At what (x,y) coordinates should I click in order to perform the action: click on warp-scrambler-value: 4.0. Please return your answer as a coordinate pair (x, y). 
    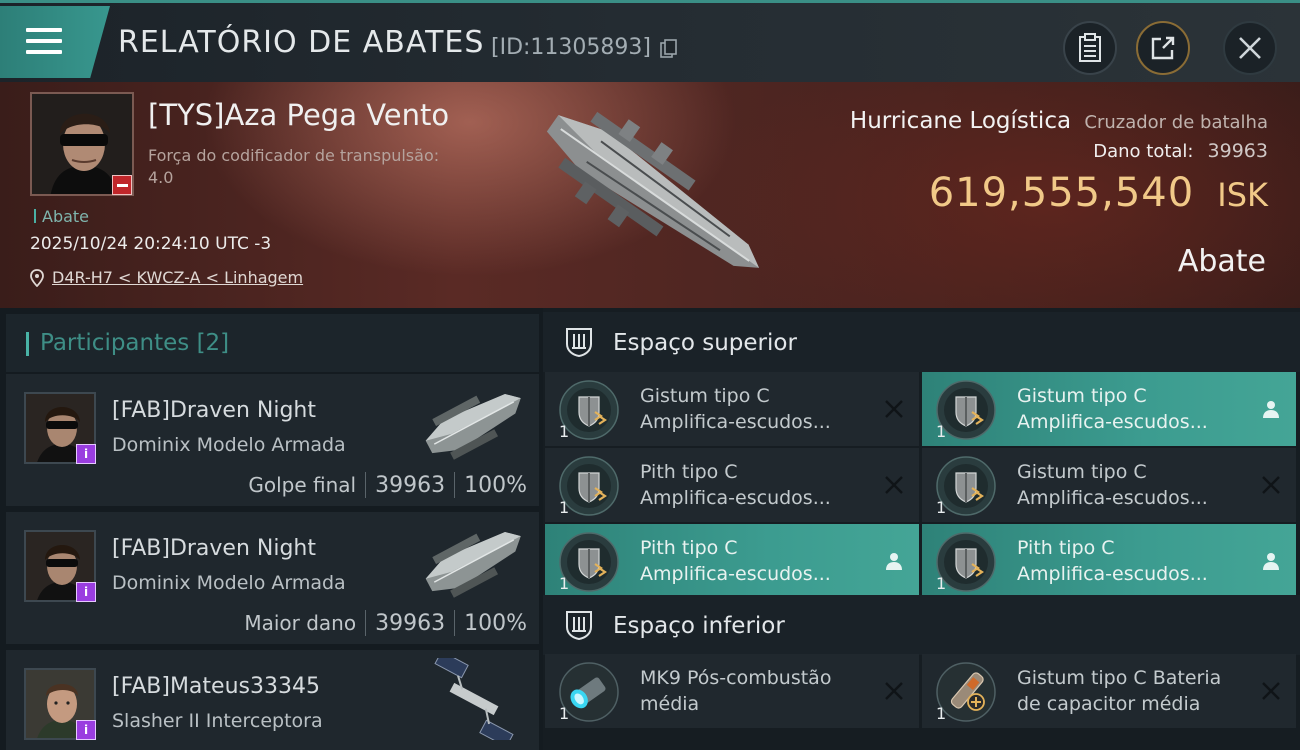
    Looking at the image, I should click on (161, 177).